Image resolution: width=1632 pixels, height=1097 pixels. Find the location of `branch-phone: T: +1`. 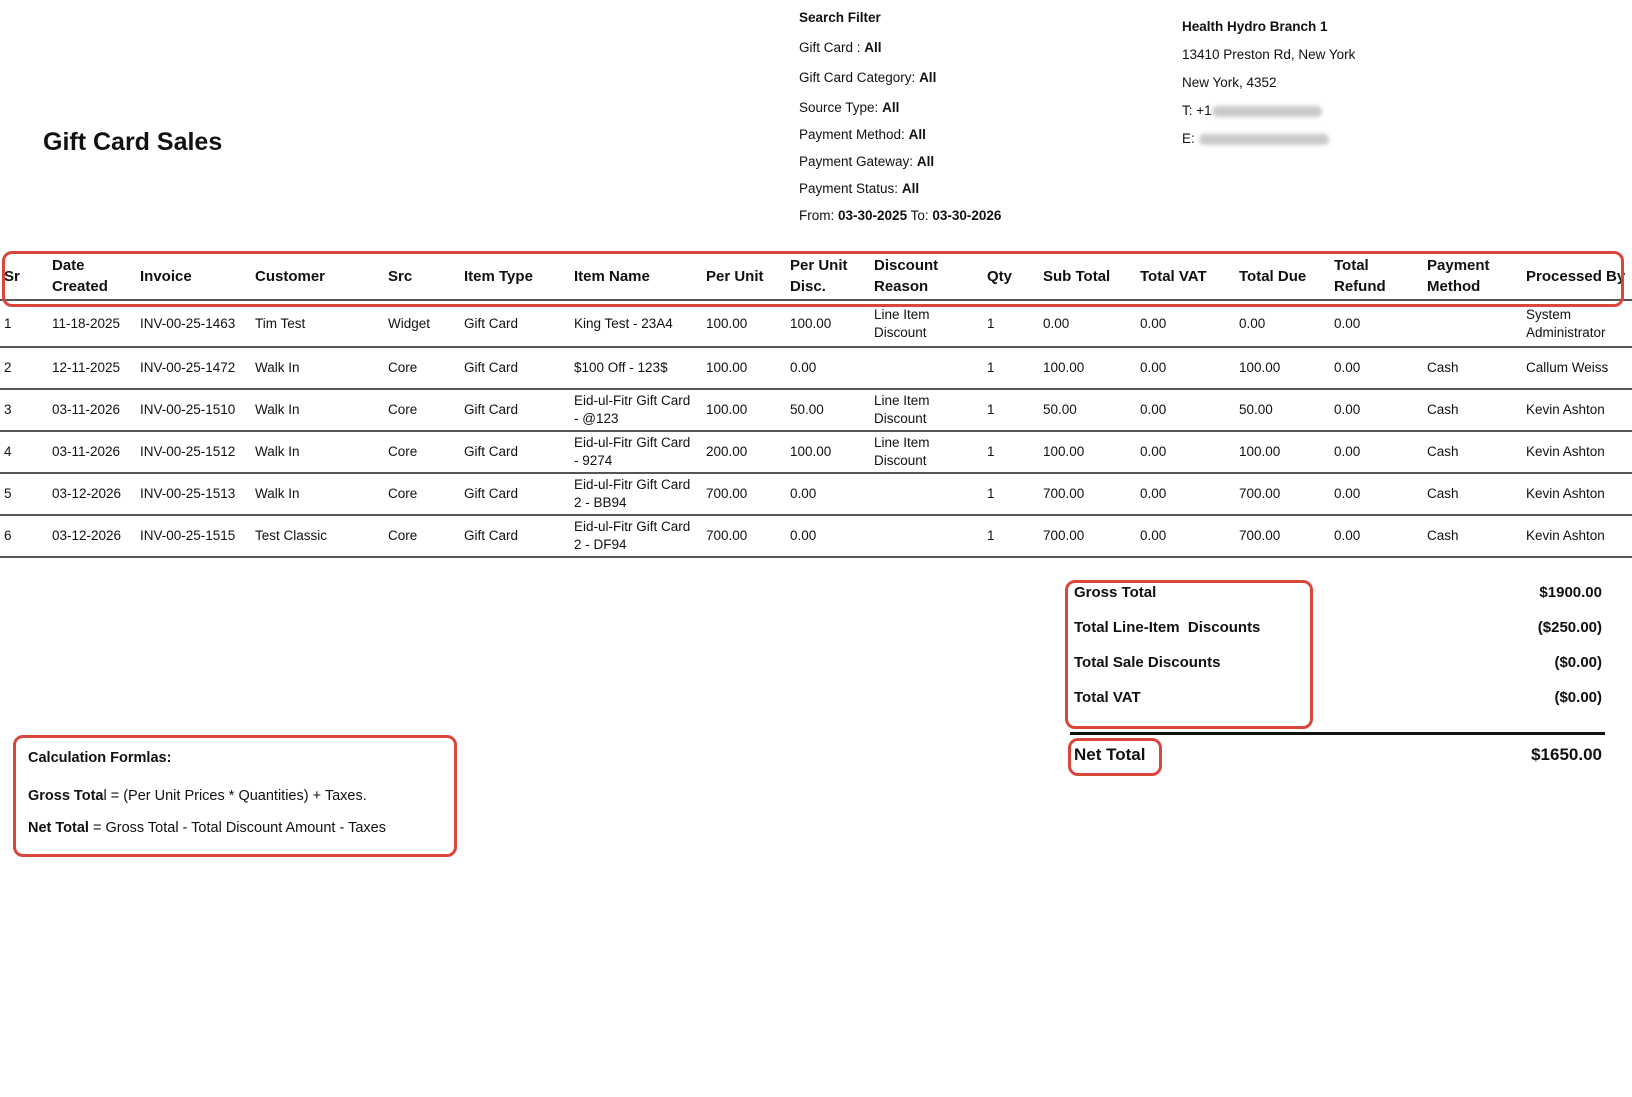

branch-phone: T: +1 is located at coordinates (1392, 115).